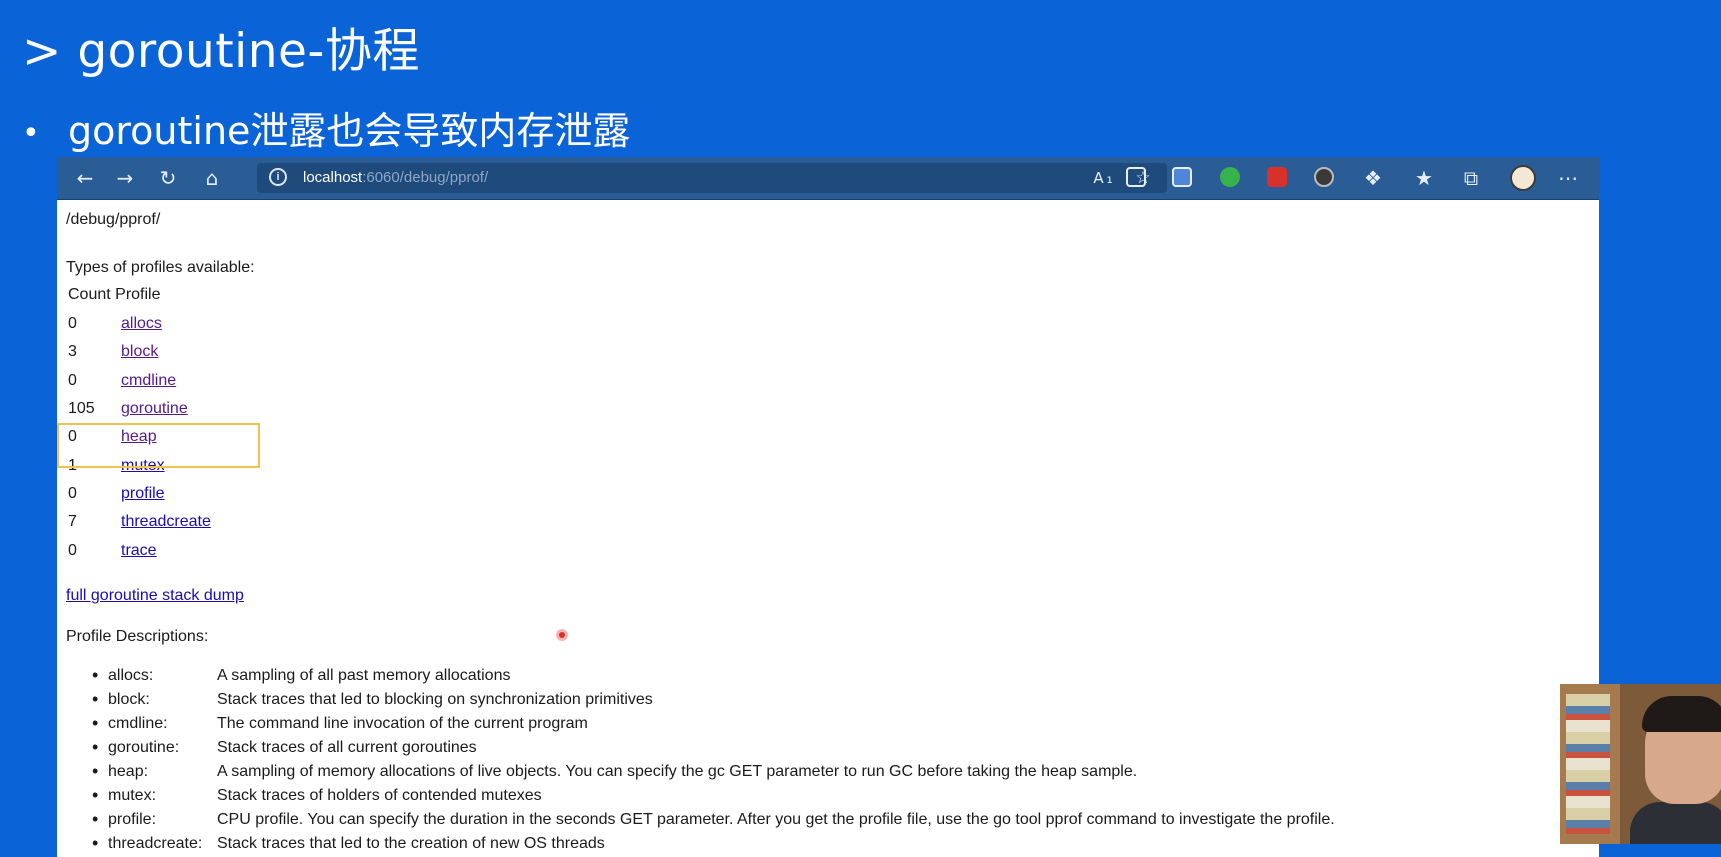  I want to click on favorites-icon: ★, so click(1424, 178).